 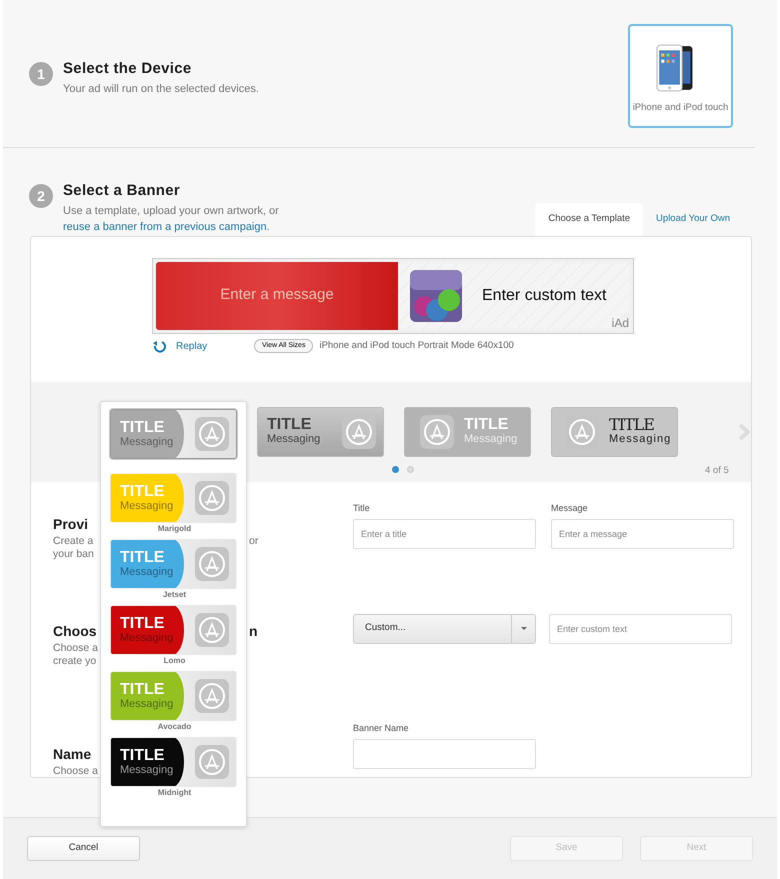 What do you see at coordinates (174, 727) in the screenshot?
I see `template-name: Avocado` at bounding box center [174, 727].